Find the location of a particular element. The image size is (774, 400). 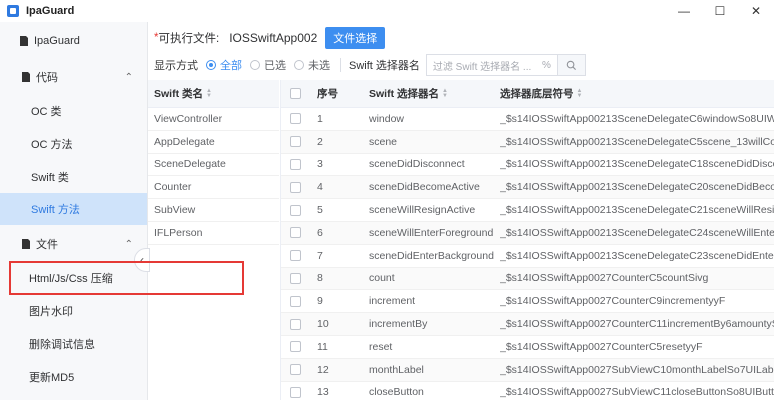

app-logo-icon is located at coordinates (13, 11).